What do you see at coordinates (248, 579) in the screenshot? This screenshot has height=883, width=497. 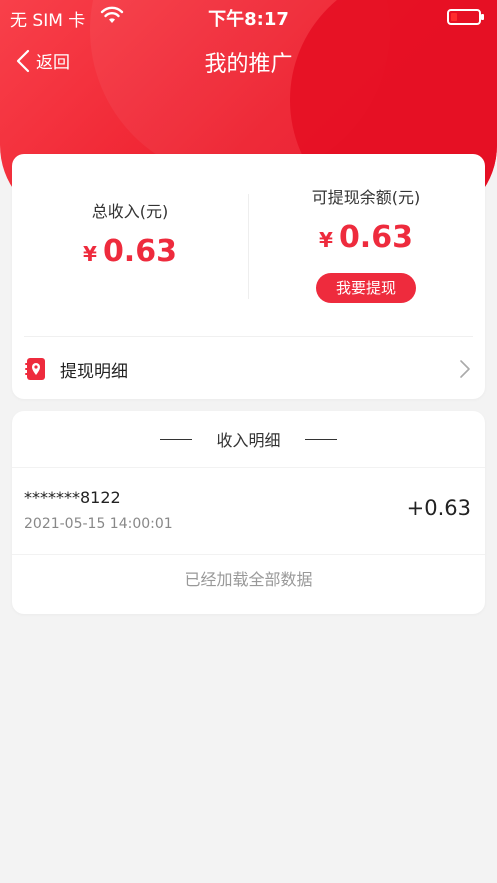 I see `list-end-text: 已经加载全部数据` at bounding box center [248, 579].